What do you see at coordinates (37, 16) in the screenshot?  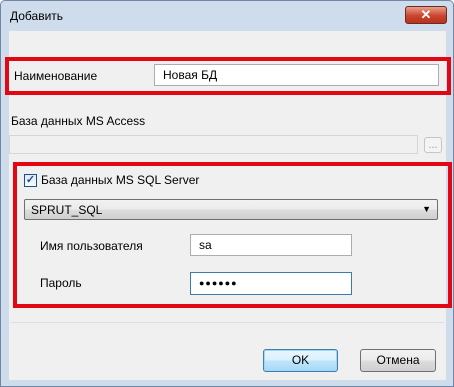 I see `dialog-title: Добавить` at bounding box center [37, 16].